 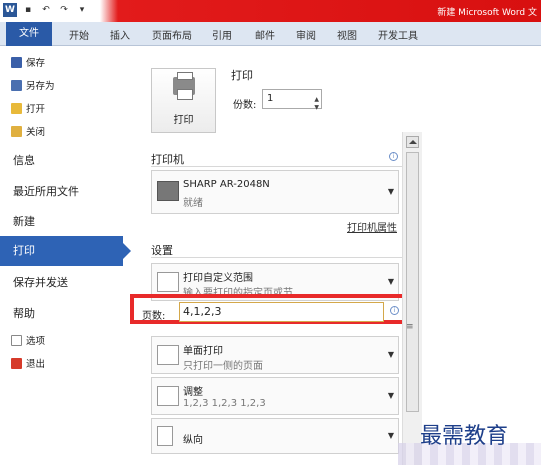 I want to click on sidebar-item-new: 新建, so click(x=24, y=221).